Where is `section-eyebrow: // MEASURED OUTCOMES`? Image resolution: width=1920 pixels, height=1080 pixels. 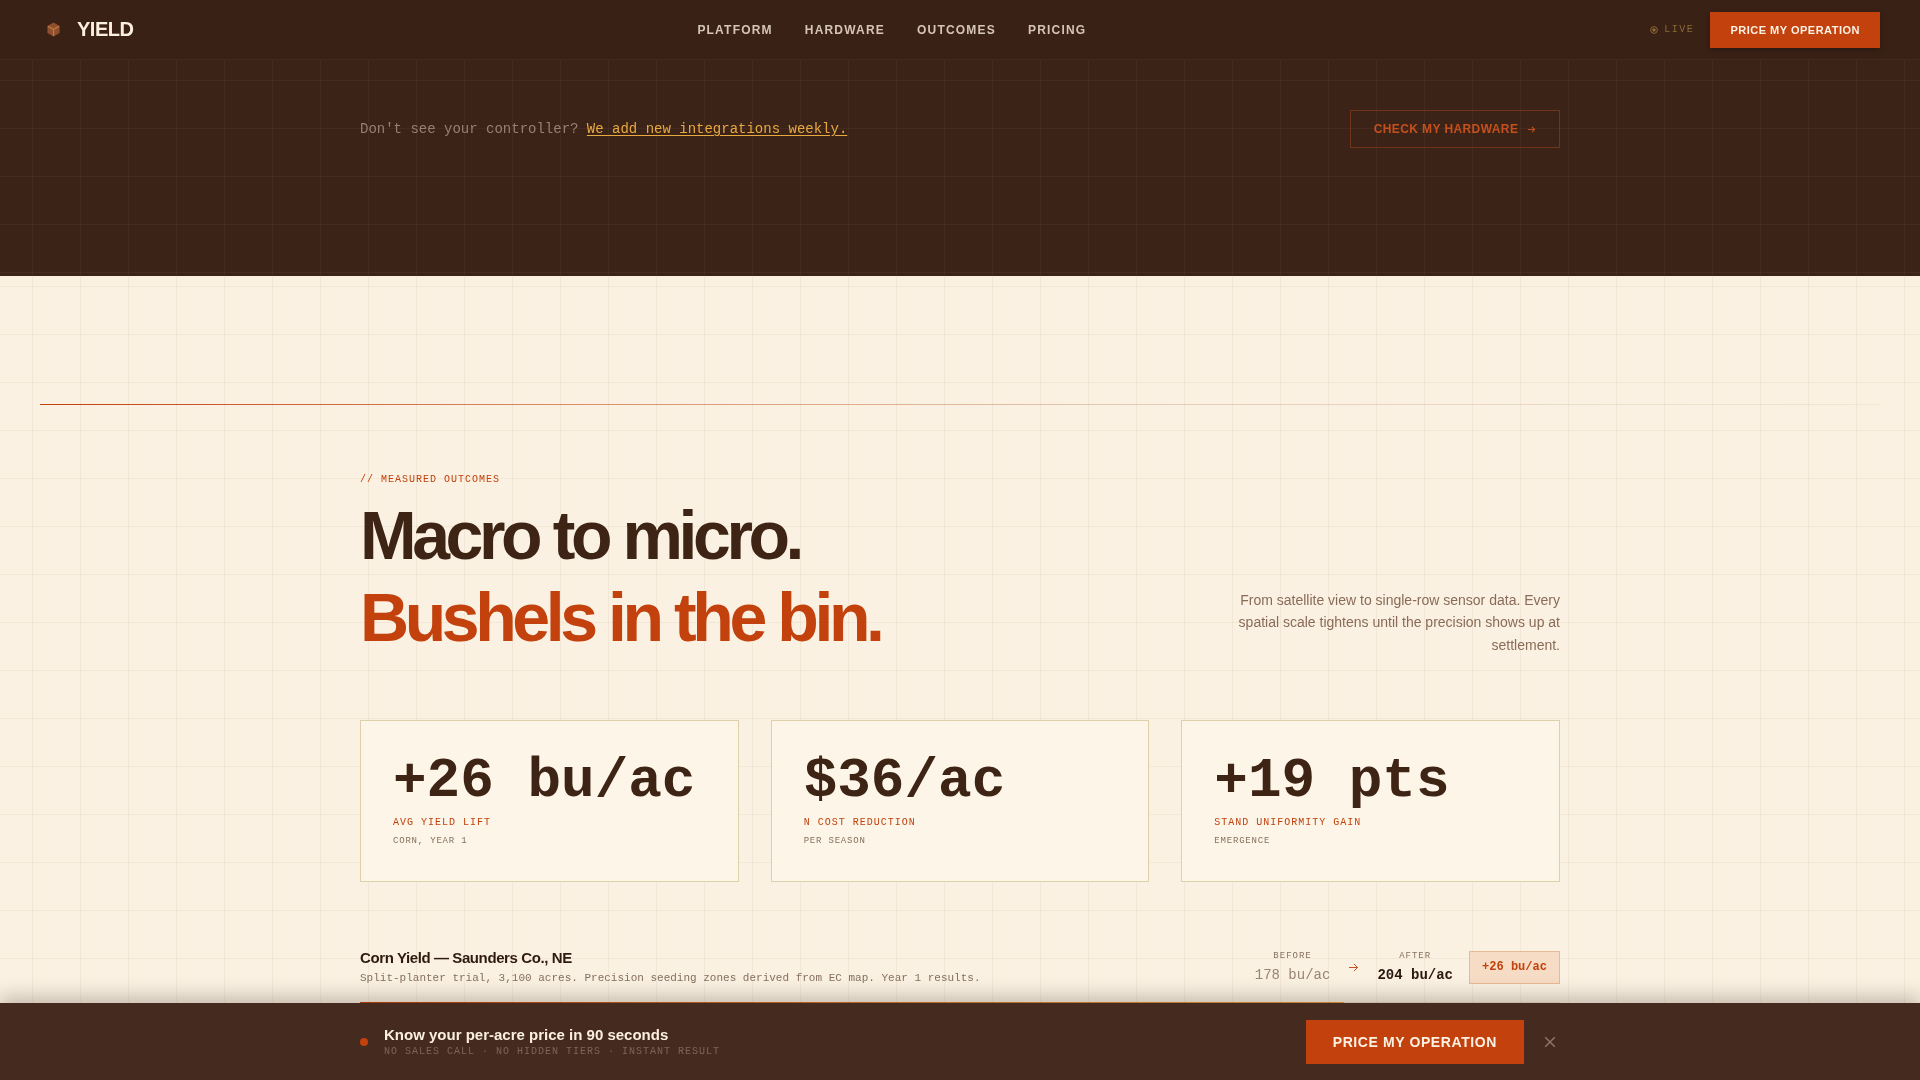
section-eyebrow: // MEASURED OUTCOMES is located at coordinates (430, 479).